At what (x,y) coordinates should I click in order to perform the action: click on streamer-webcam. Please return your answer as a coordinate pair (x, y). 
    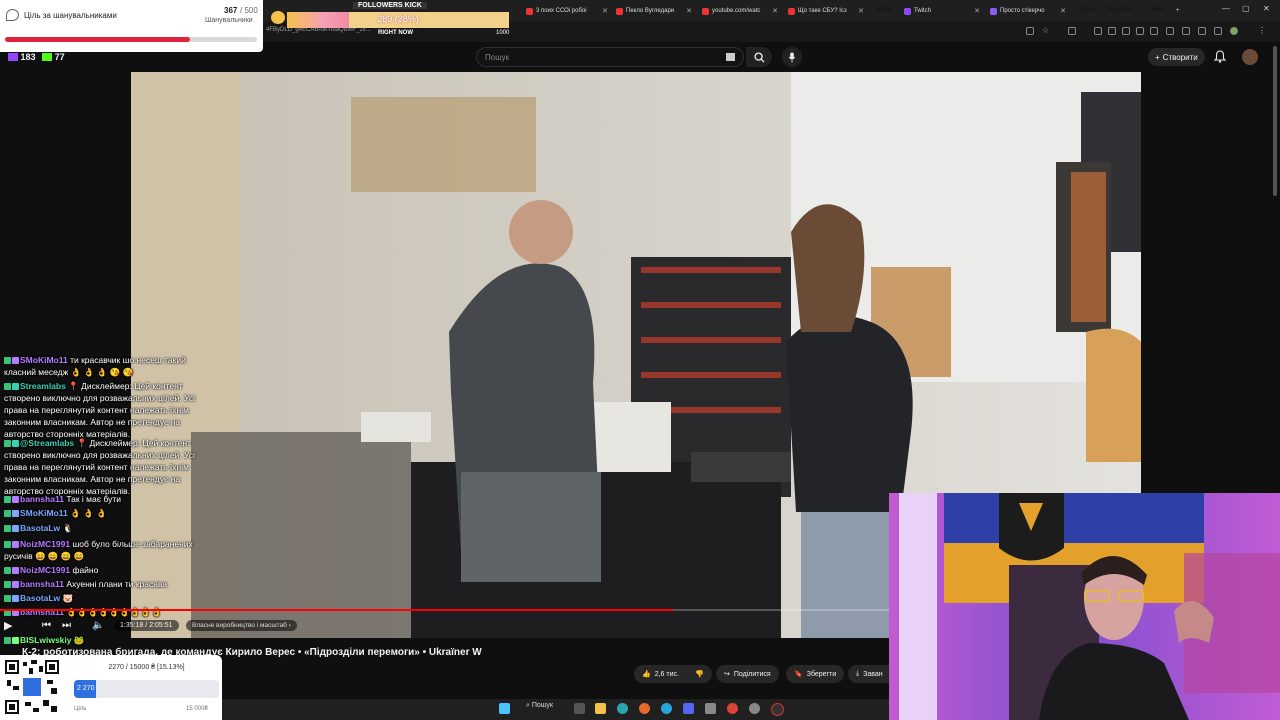
    Looking at the image, I should click on (1084, 606).